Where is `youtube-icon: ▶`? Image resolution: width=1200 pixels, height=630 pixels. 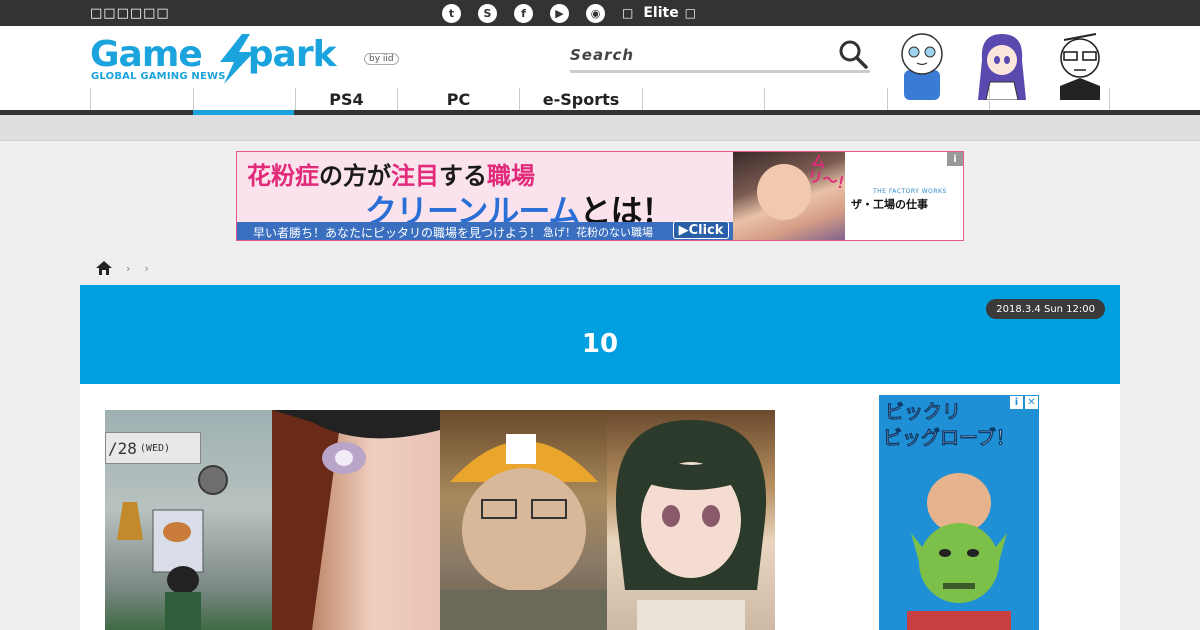
youtube-icon: ▶ is located at coordinates (559, 13).